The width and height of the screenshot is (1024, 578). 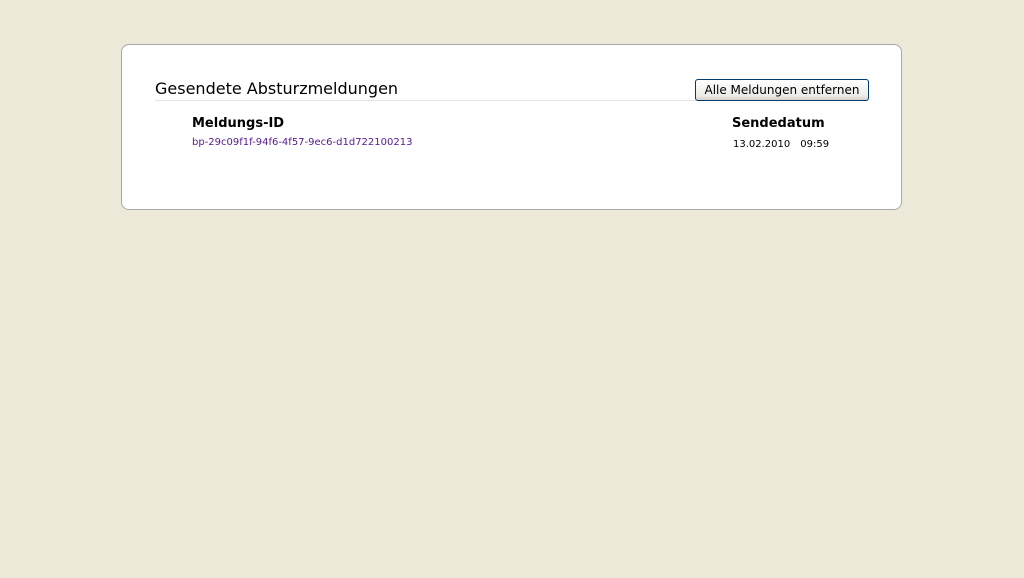 What do you see at coordinates (762, 144) in the screenshot?
I see `report-date-day: 13.02.2010` at bounding box center [762, 144].